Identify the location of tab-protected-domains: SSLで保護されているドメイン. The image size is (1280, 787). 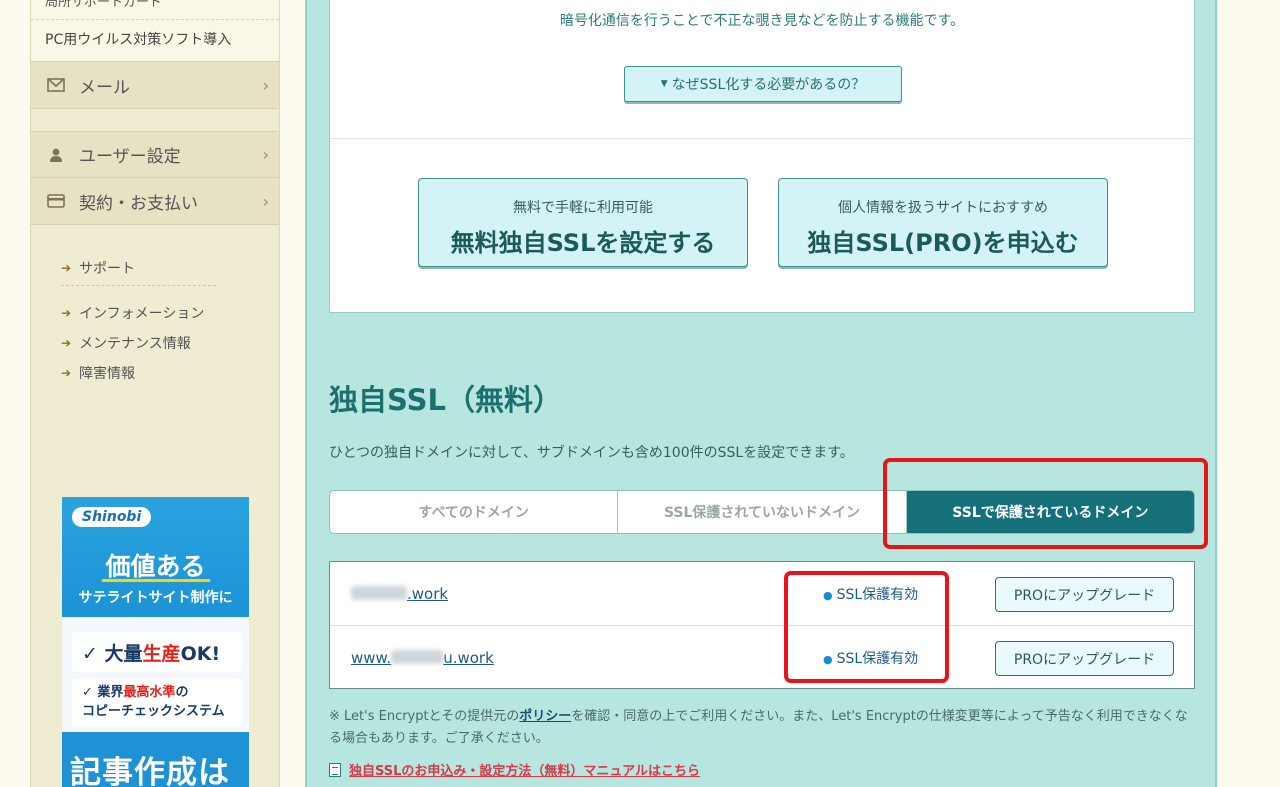
(1050, 512).